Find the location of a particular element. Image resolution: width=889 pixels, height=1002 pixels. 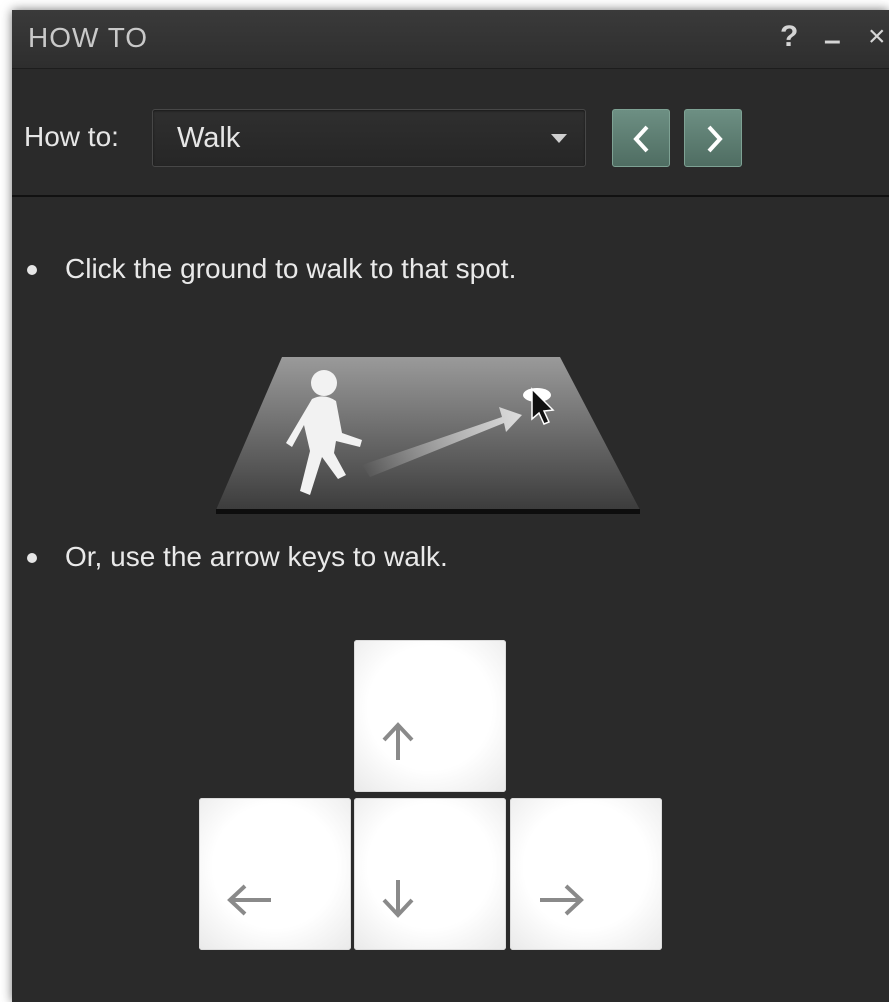

chevron-left-icon is located at coordinates (641, 139).